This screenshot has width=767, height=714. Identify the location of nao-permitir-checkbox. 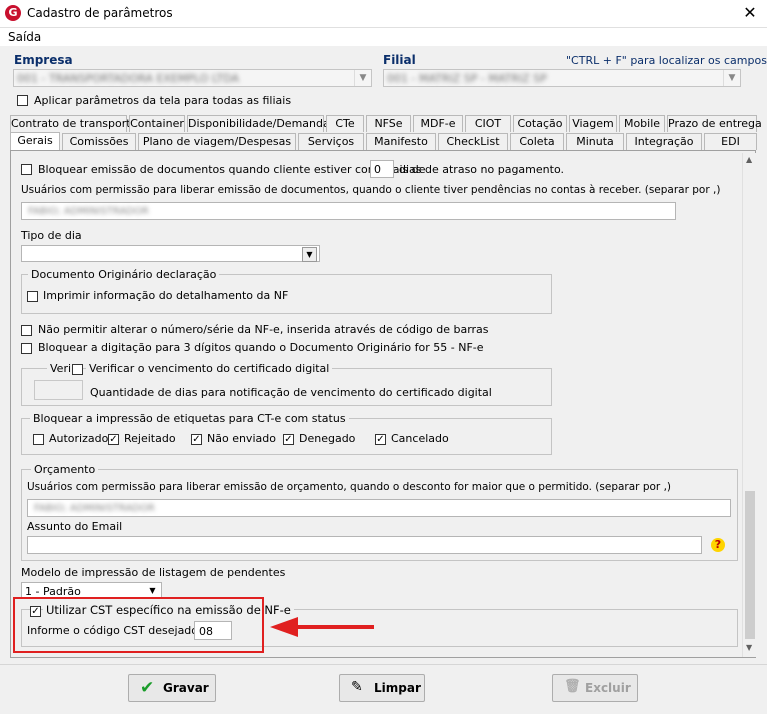
(26, 330).